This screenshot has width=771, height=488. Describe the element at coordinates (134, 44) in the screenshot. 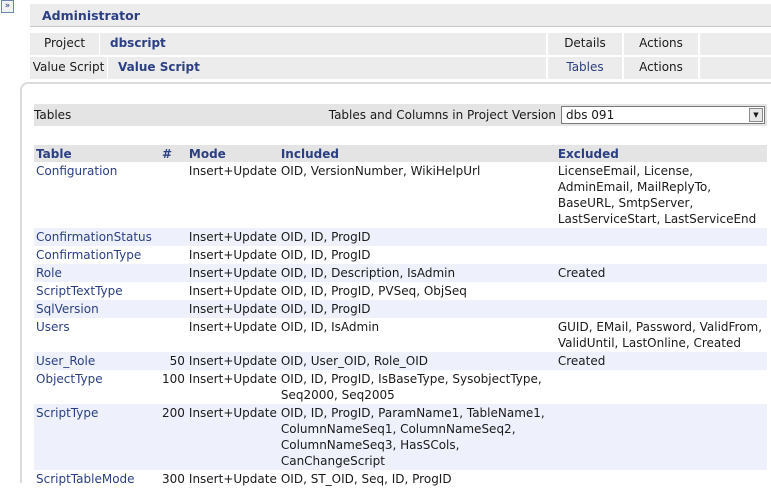

I see `project-value-link: dbscript` at that location.